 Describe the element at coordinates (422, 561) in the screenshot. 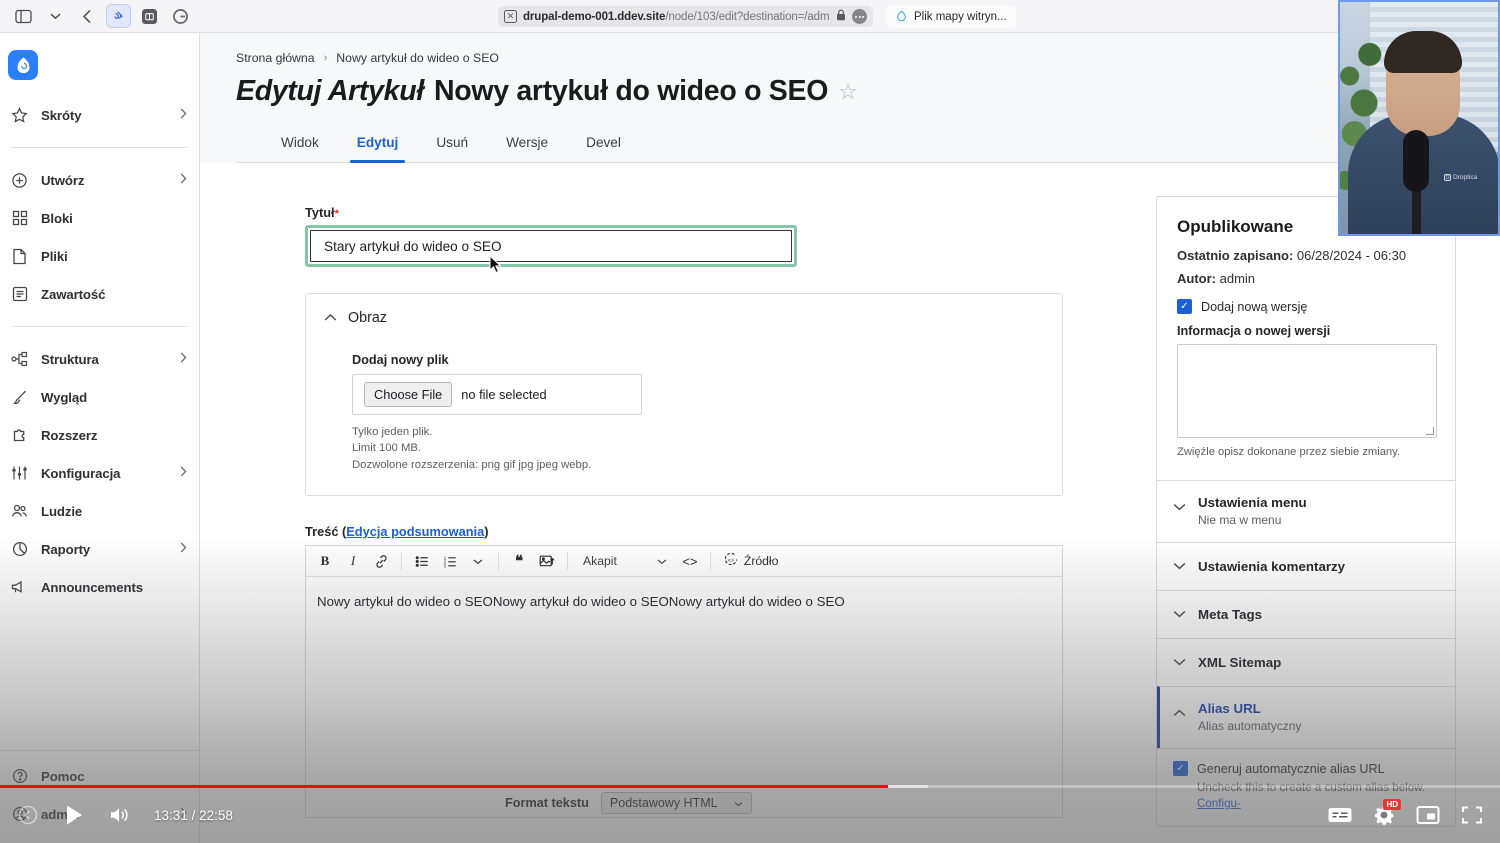

I see `bulleted-list-icon` at that location.